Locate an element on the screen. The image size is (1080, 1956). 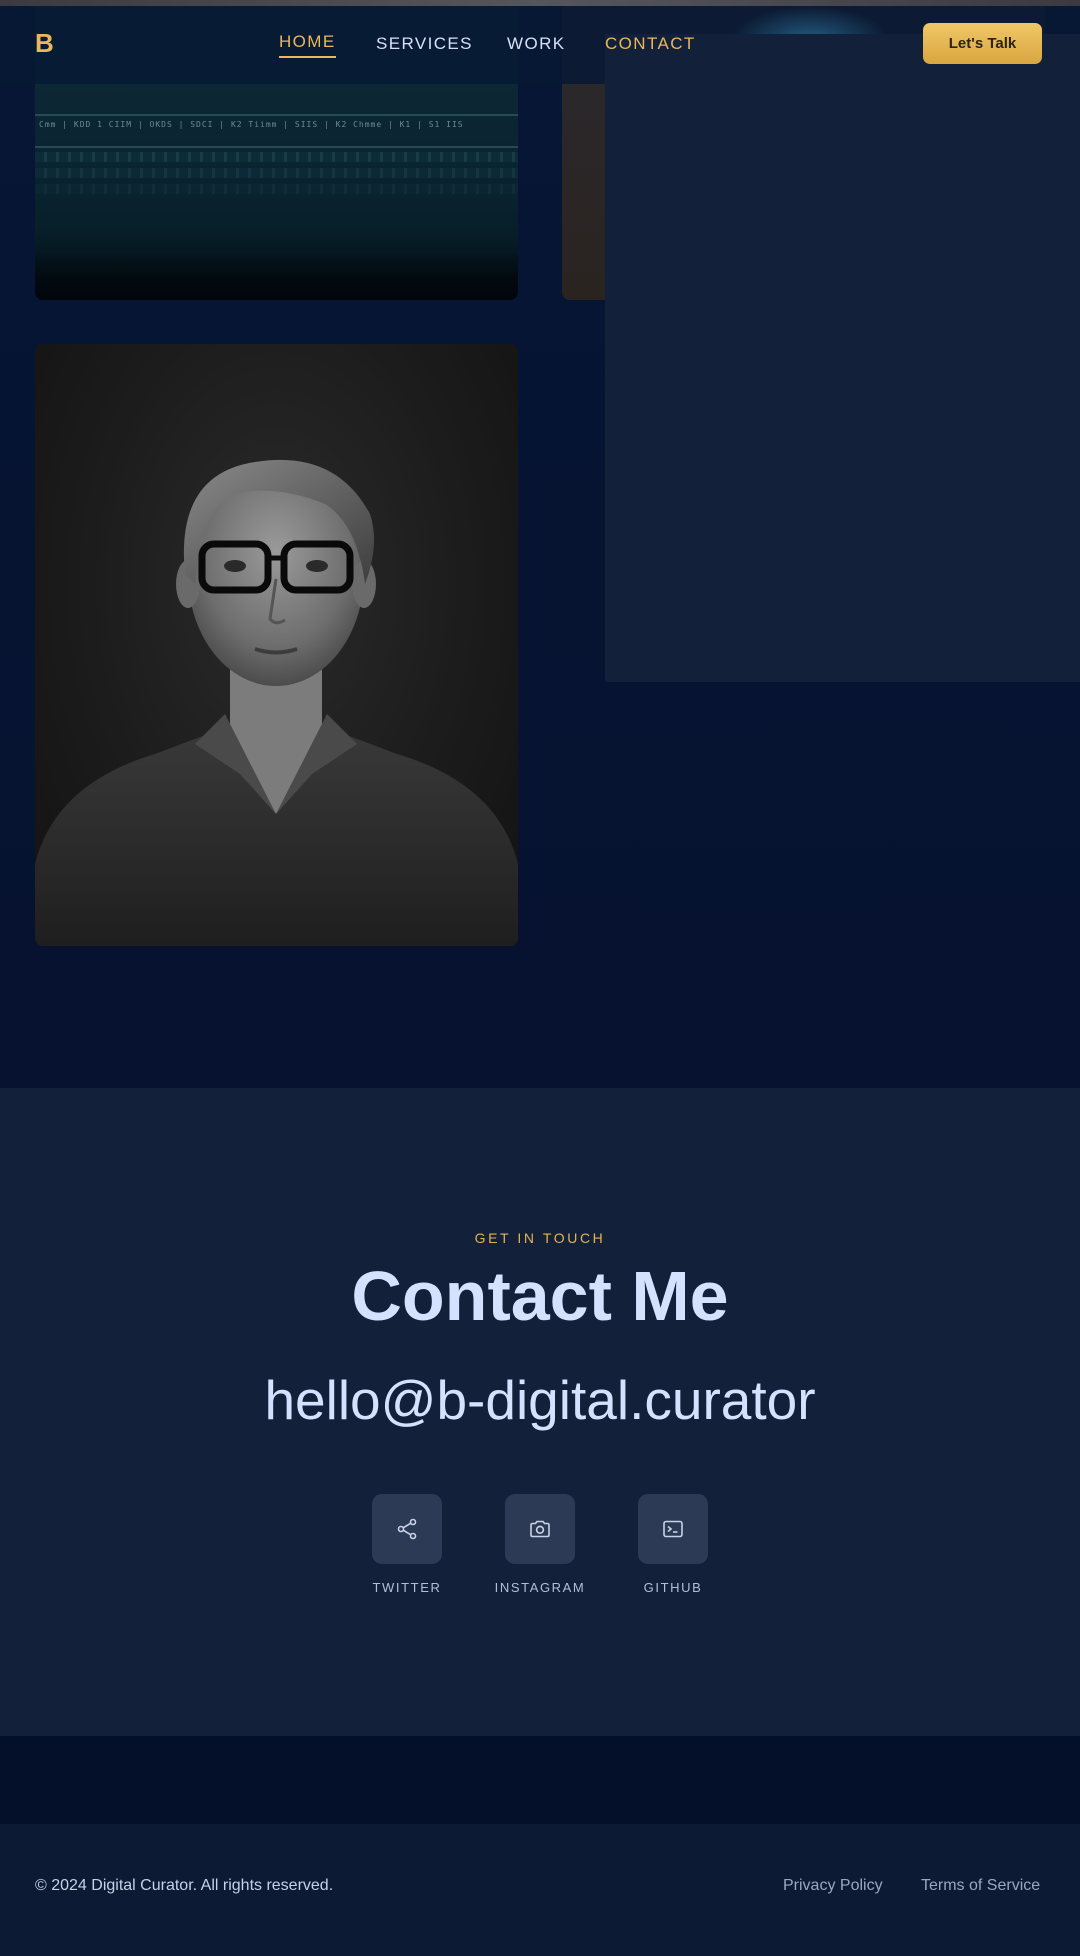
nav-services: SERVICES is located at coordinates (424, 44).